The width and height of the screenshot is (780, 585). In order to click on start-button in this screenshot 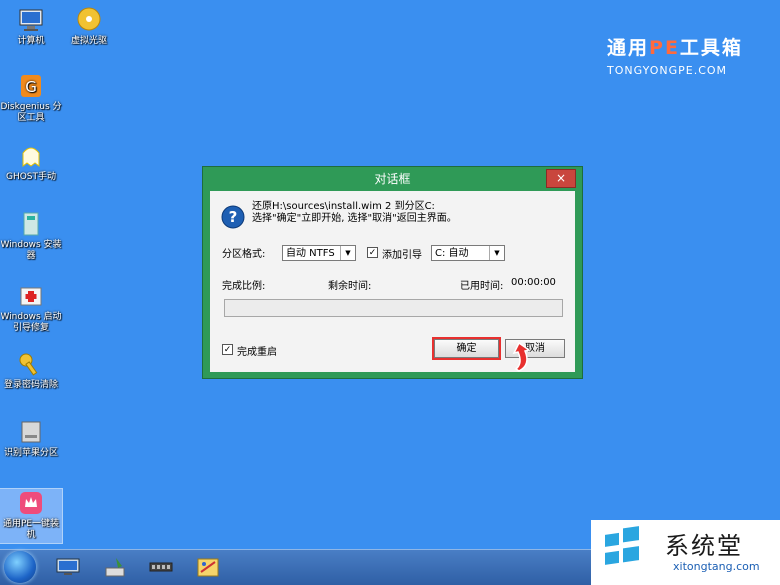, I will do `click(20, 567)`.